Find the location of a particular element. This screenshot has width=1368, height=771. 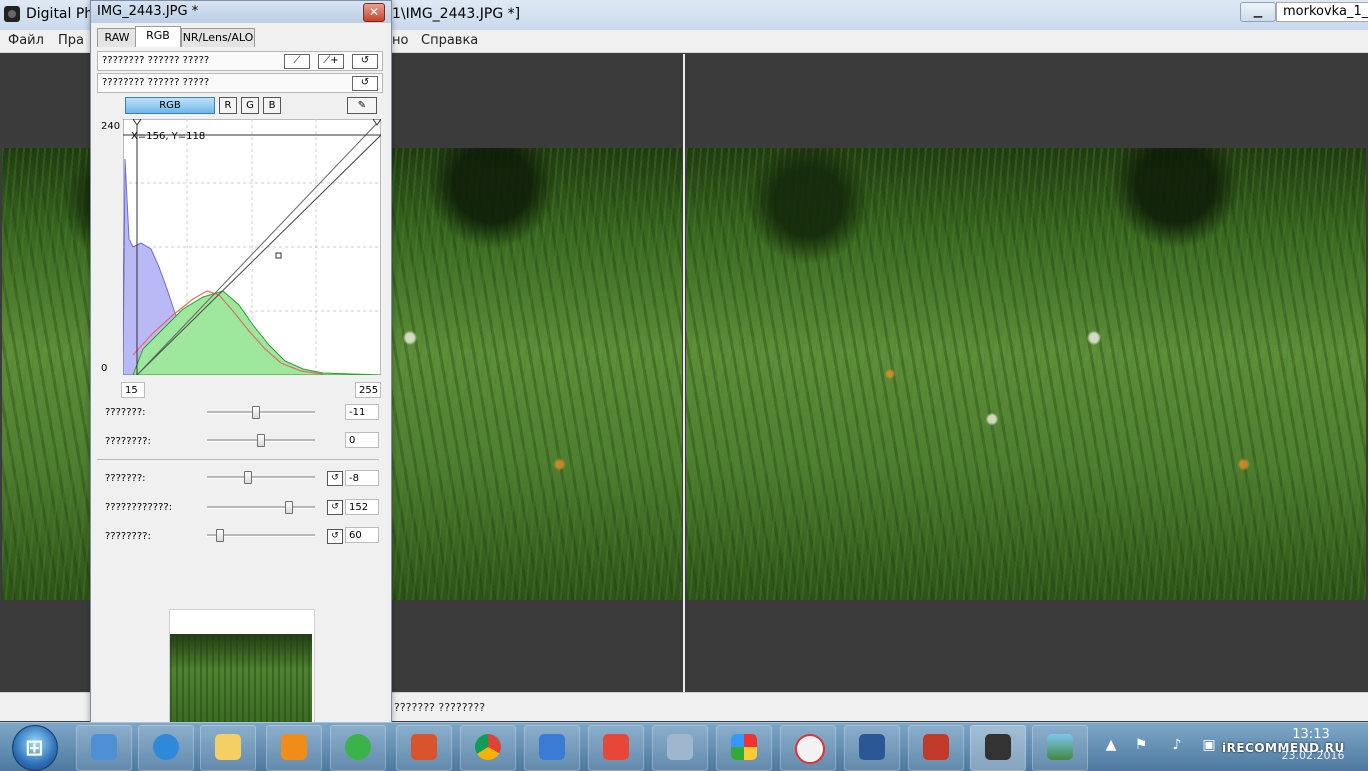

photo-viewer-icon is located at coordinates (1060, 747).